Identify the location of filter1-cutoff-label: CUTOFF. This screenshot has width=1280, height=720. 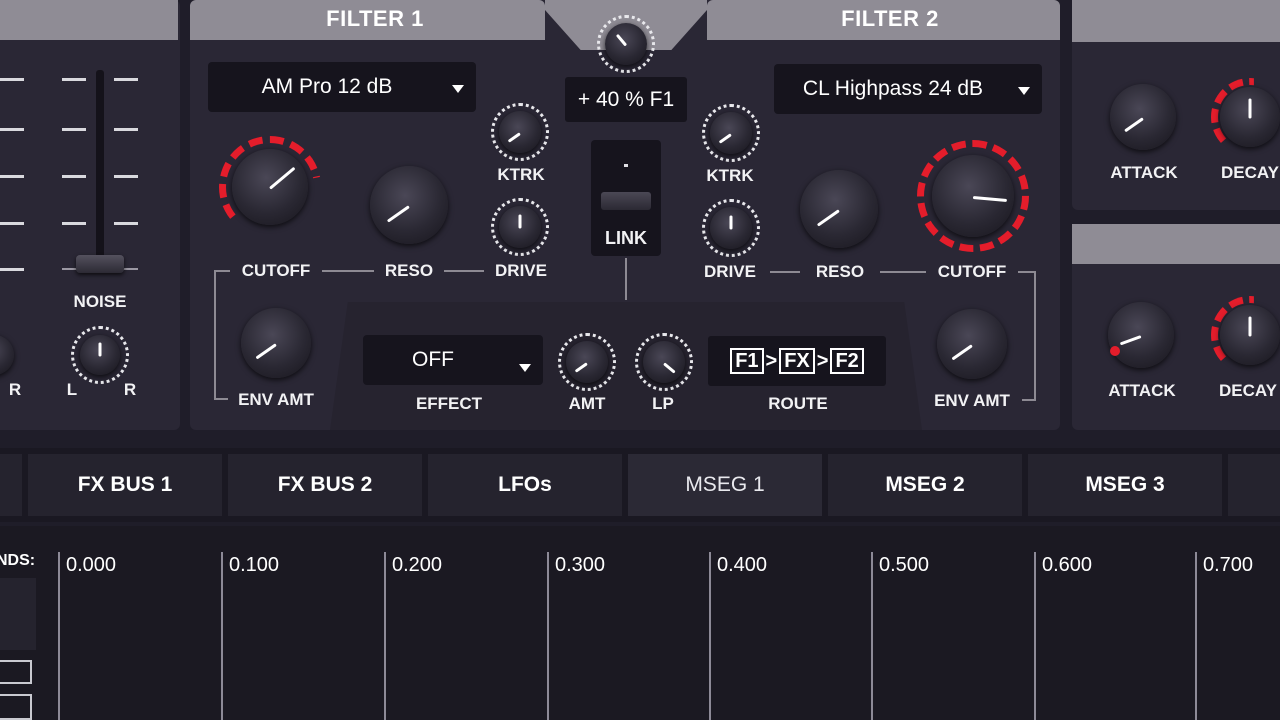
(276, 270).